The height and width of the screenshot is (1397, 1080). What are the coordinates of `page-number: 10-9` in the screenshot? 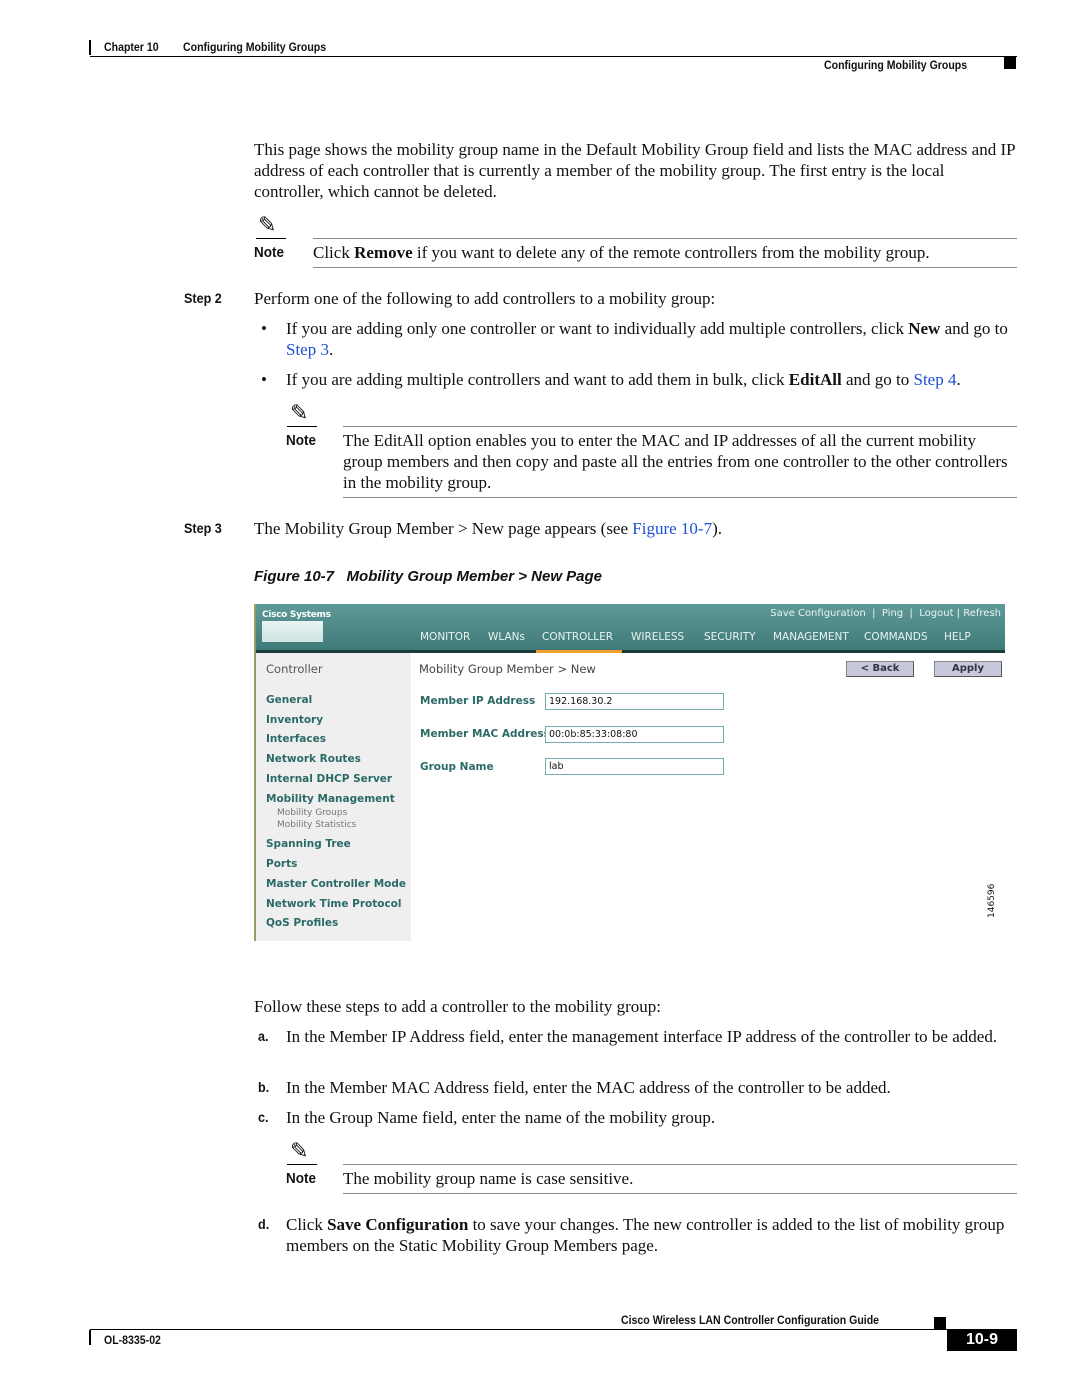 It's located at (982, 1340).